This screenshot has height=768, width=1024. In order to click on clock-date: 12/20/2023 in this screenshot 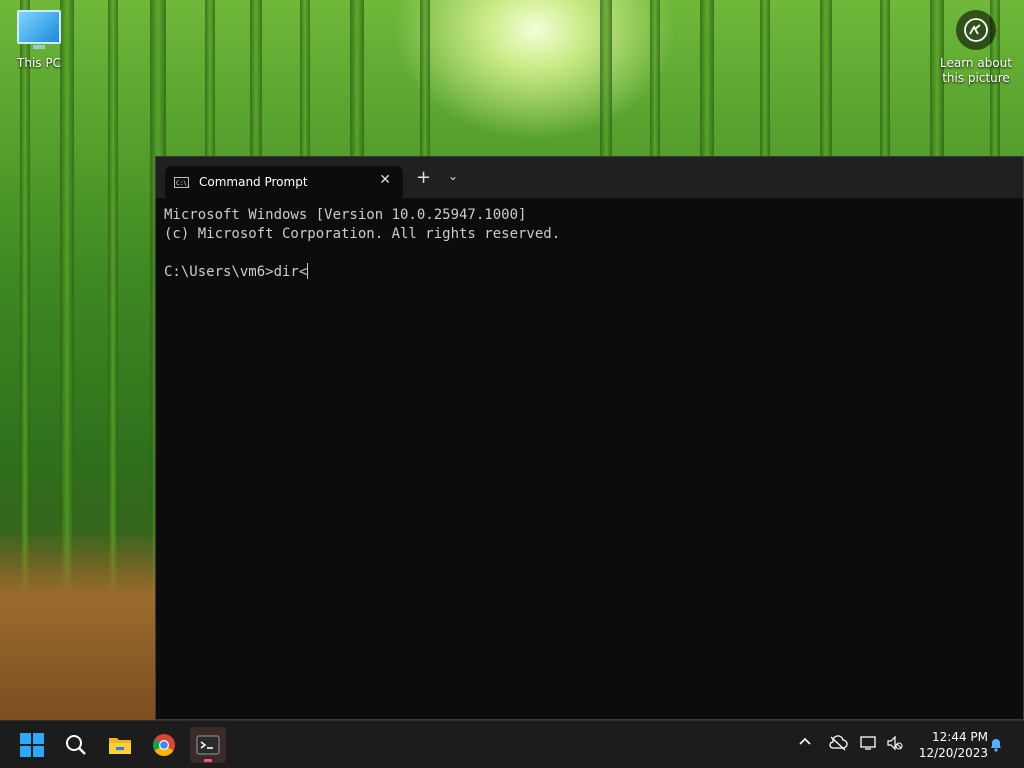, I will do `click(953, 753)`.